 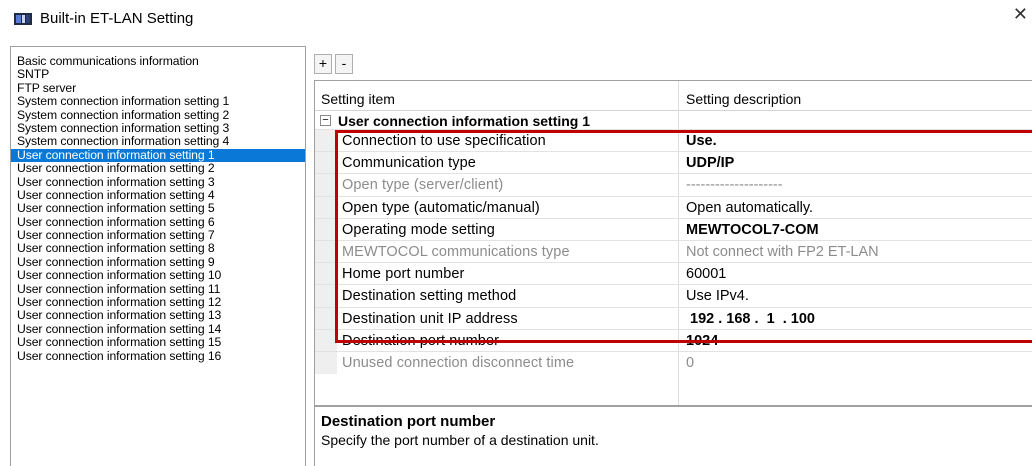 I want to click on setting-item-label: Unused connection disconnect time, so click(x=458, y=363).